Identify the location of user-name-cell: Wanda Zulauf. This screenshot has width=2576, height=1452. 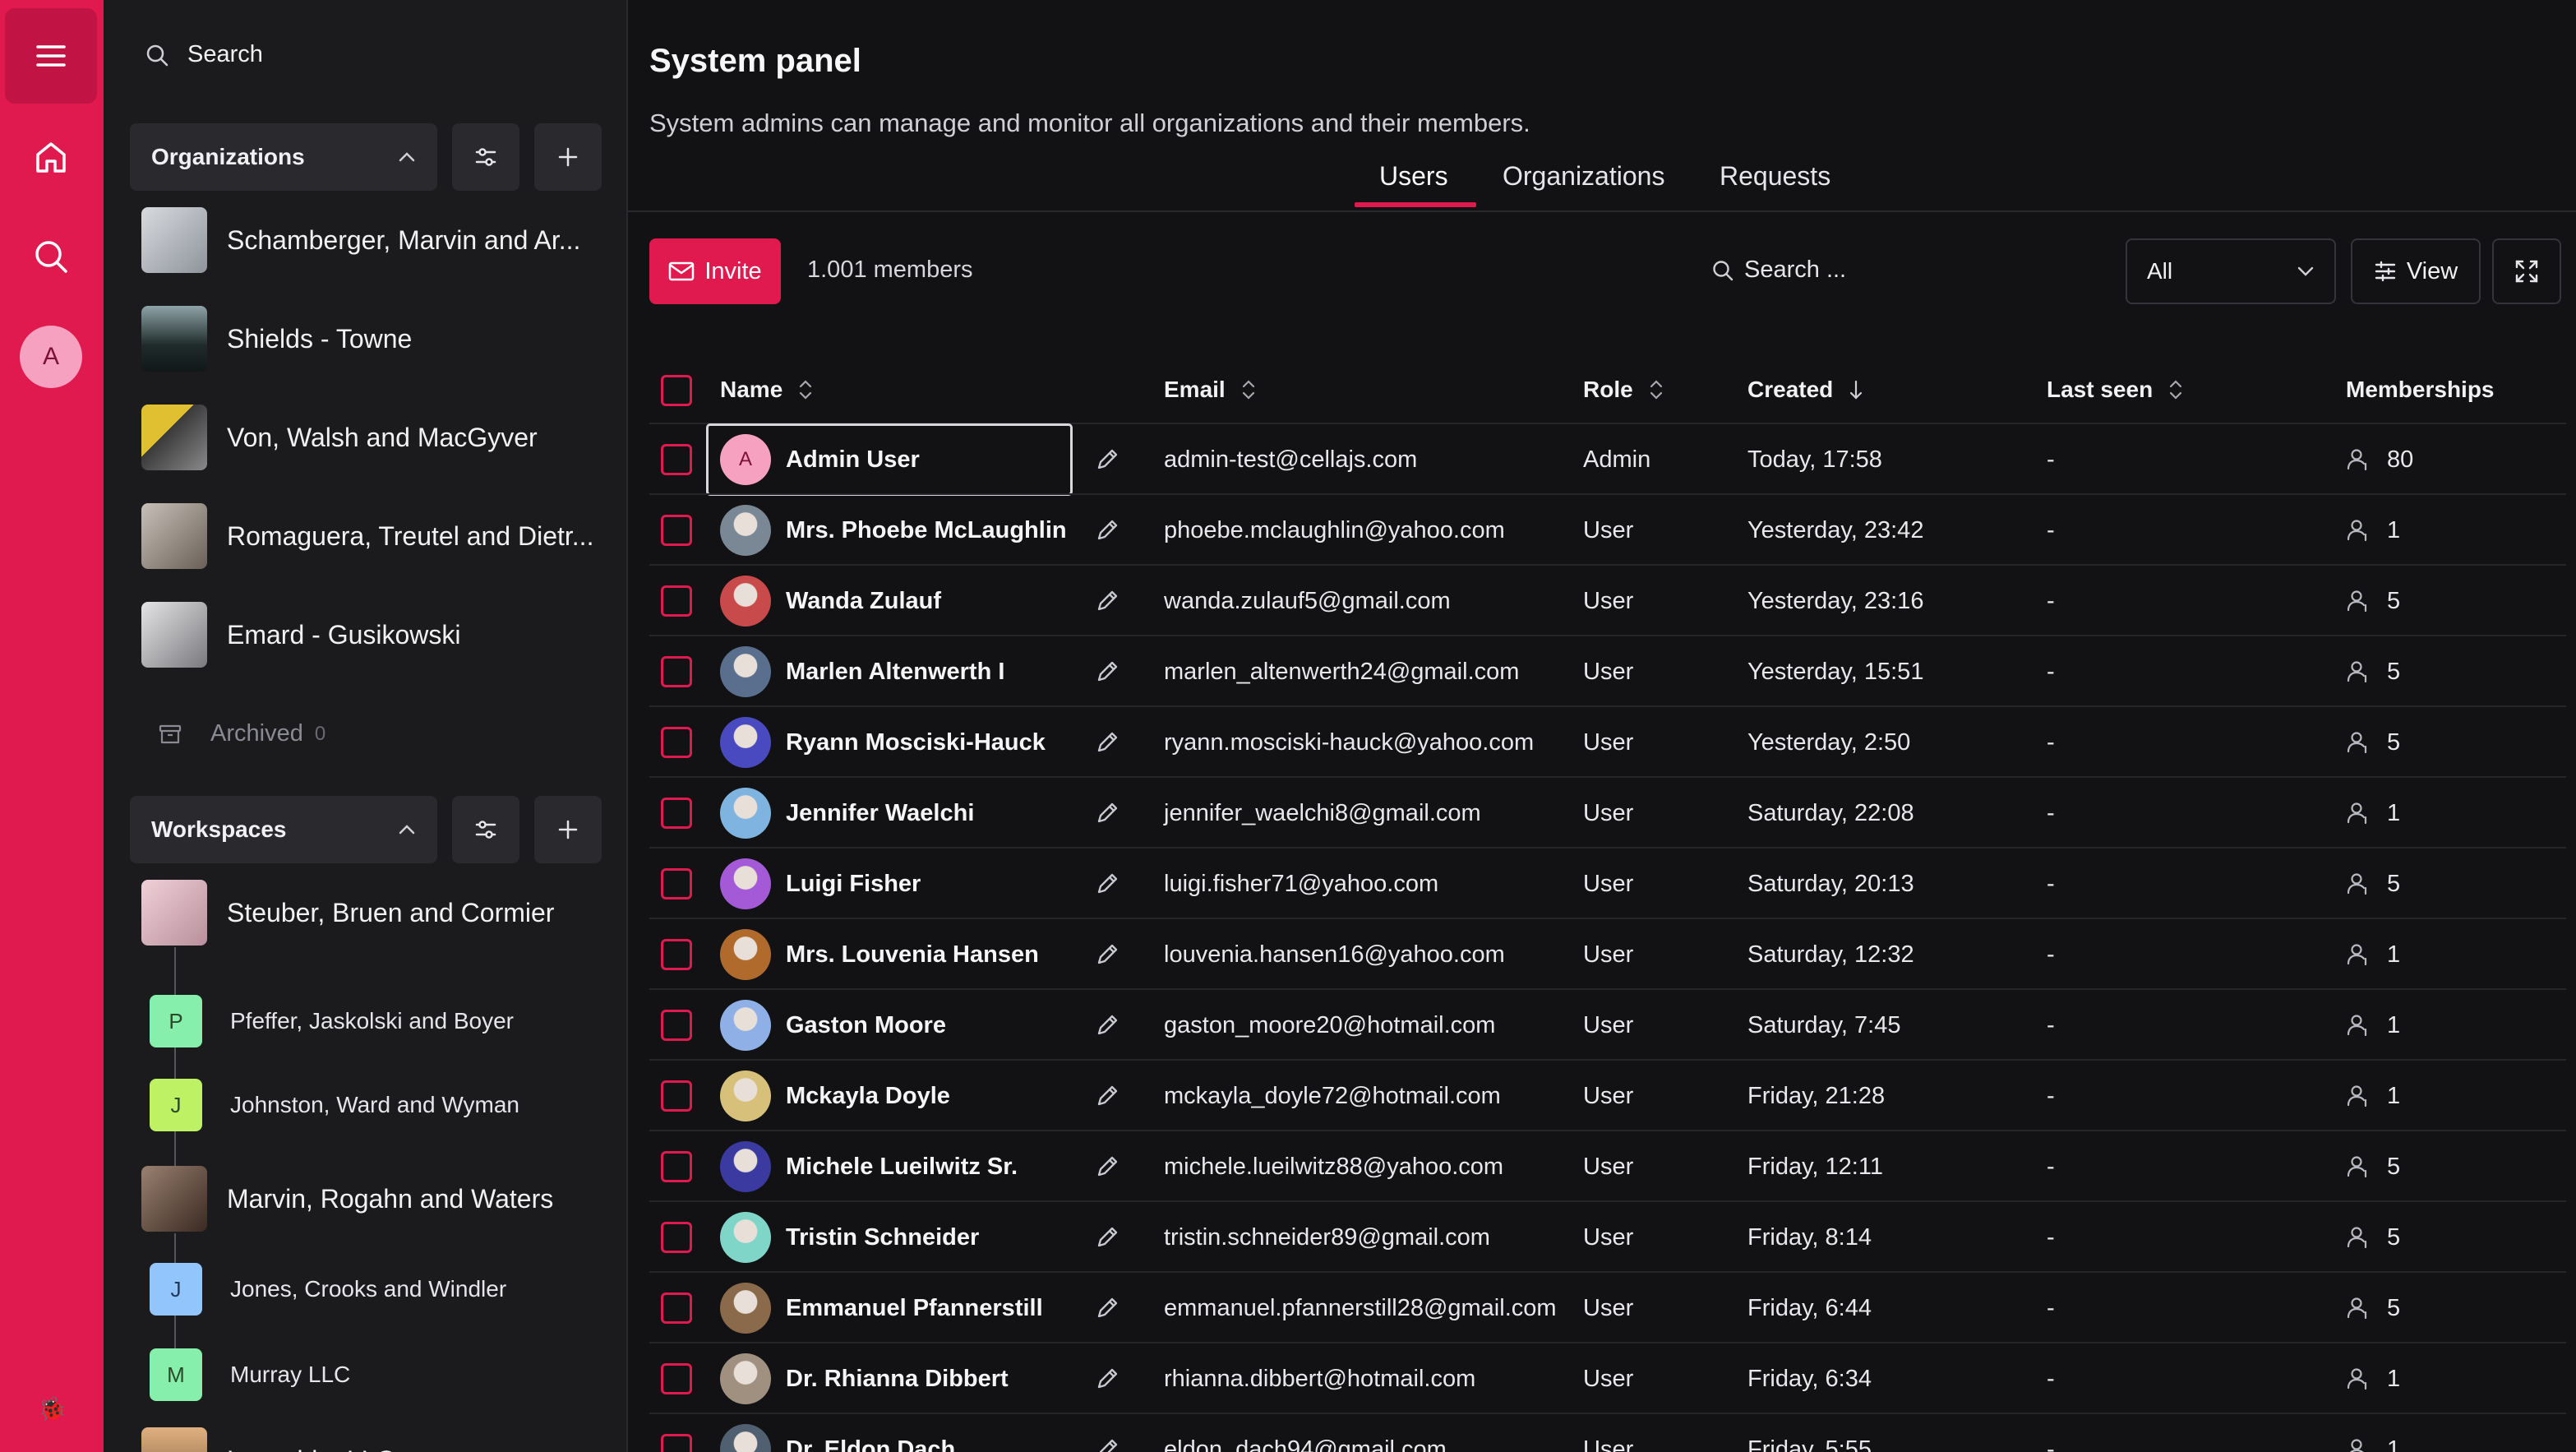
(831, 601).